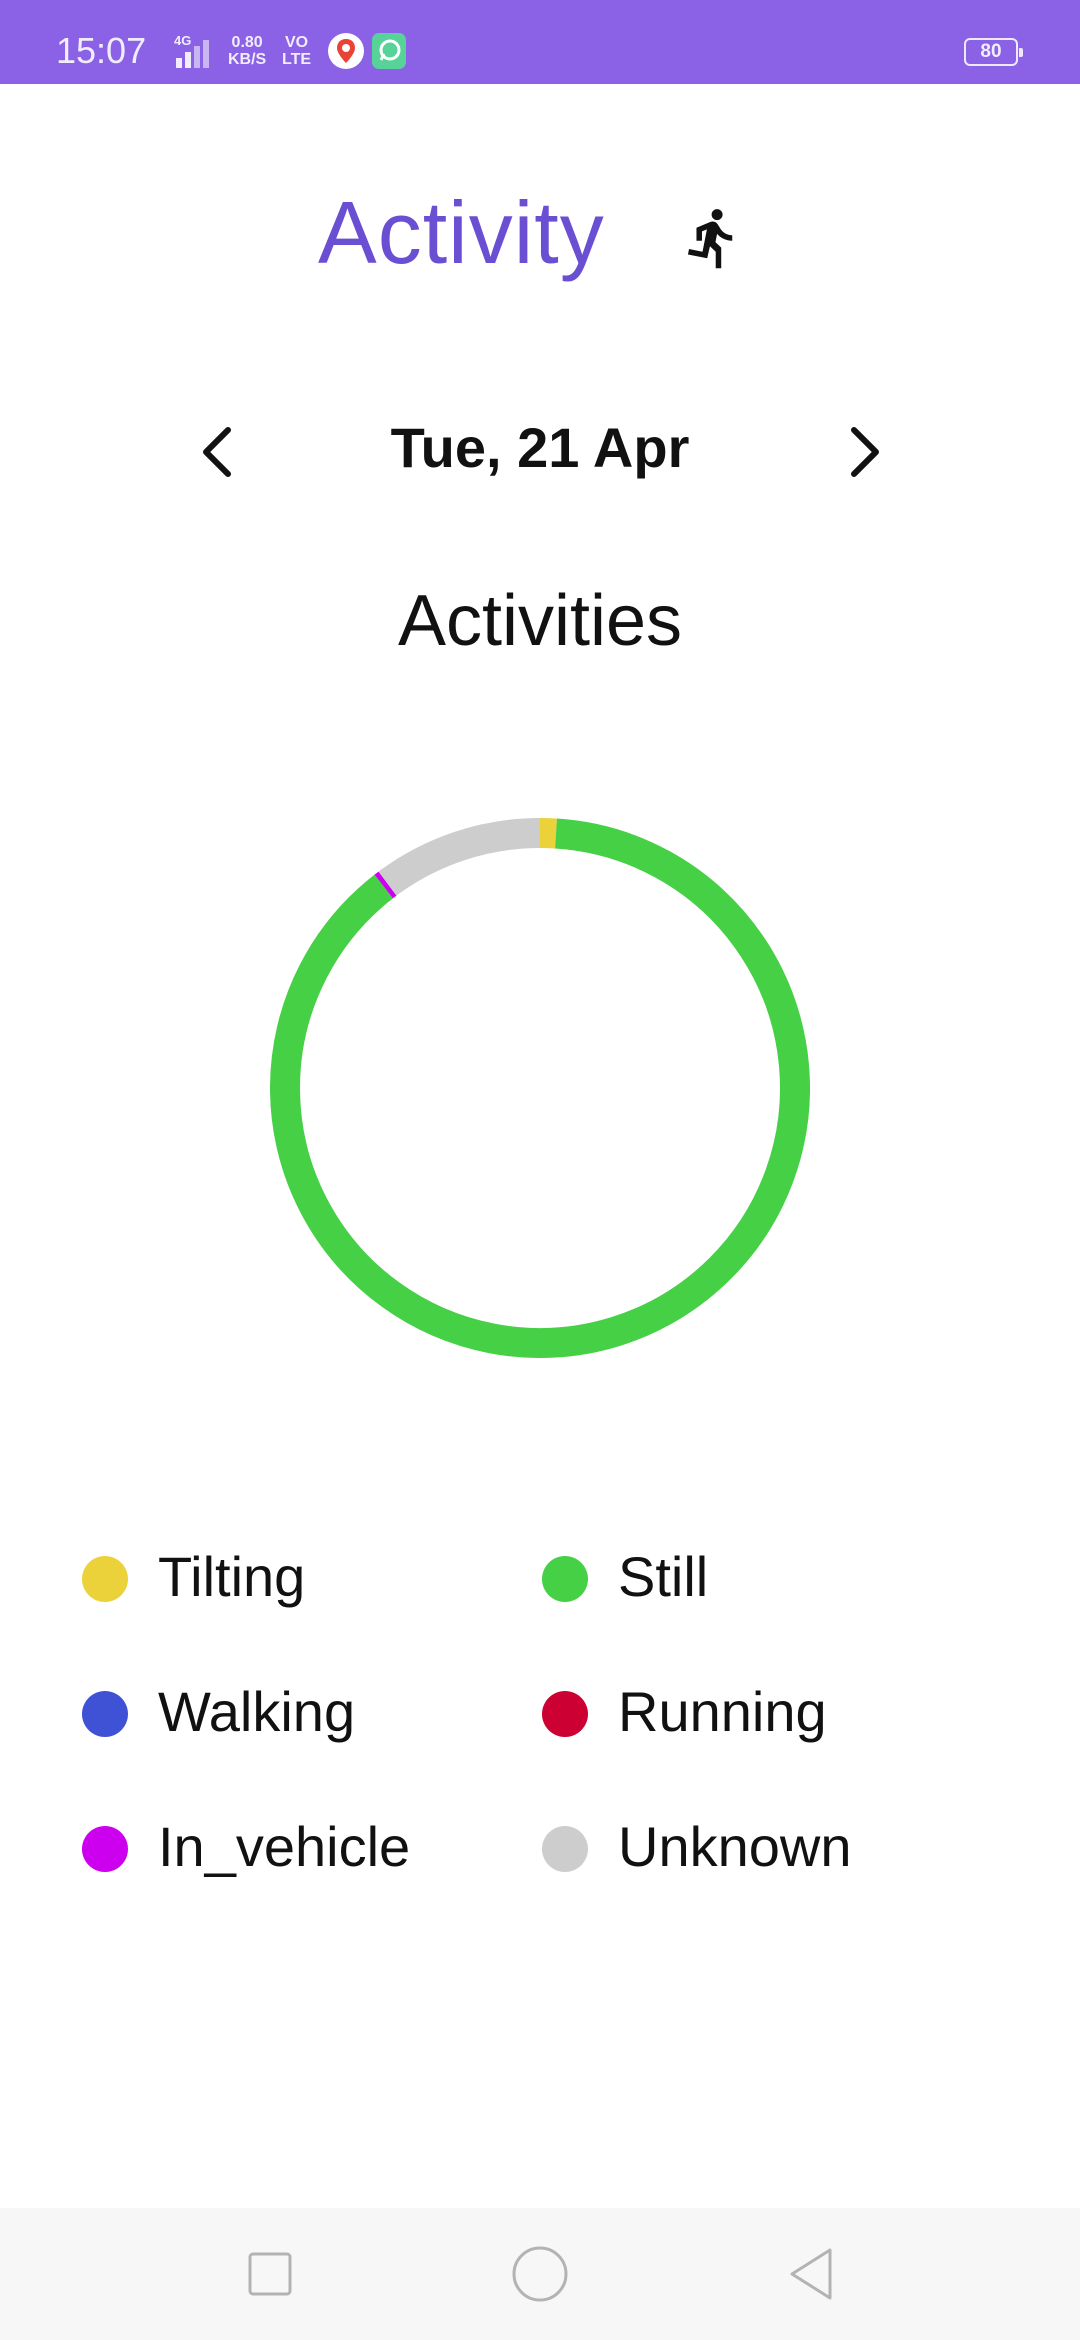  I want to click on battery-icon: 80, so click(993, 52).